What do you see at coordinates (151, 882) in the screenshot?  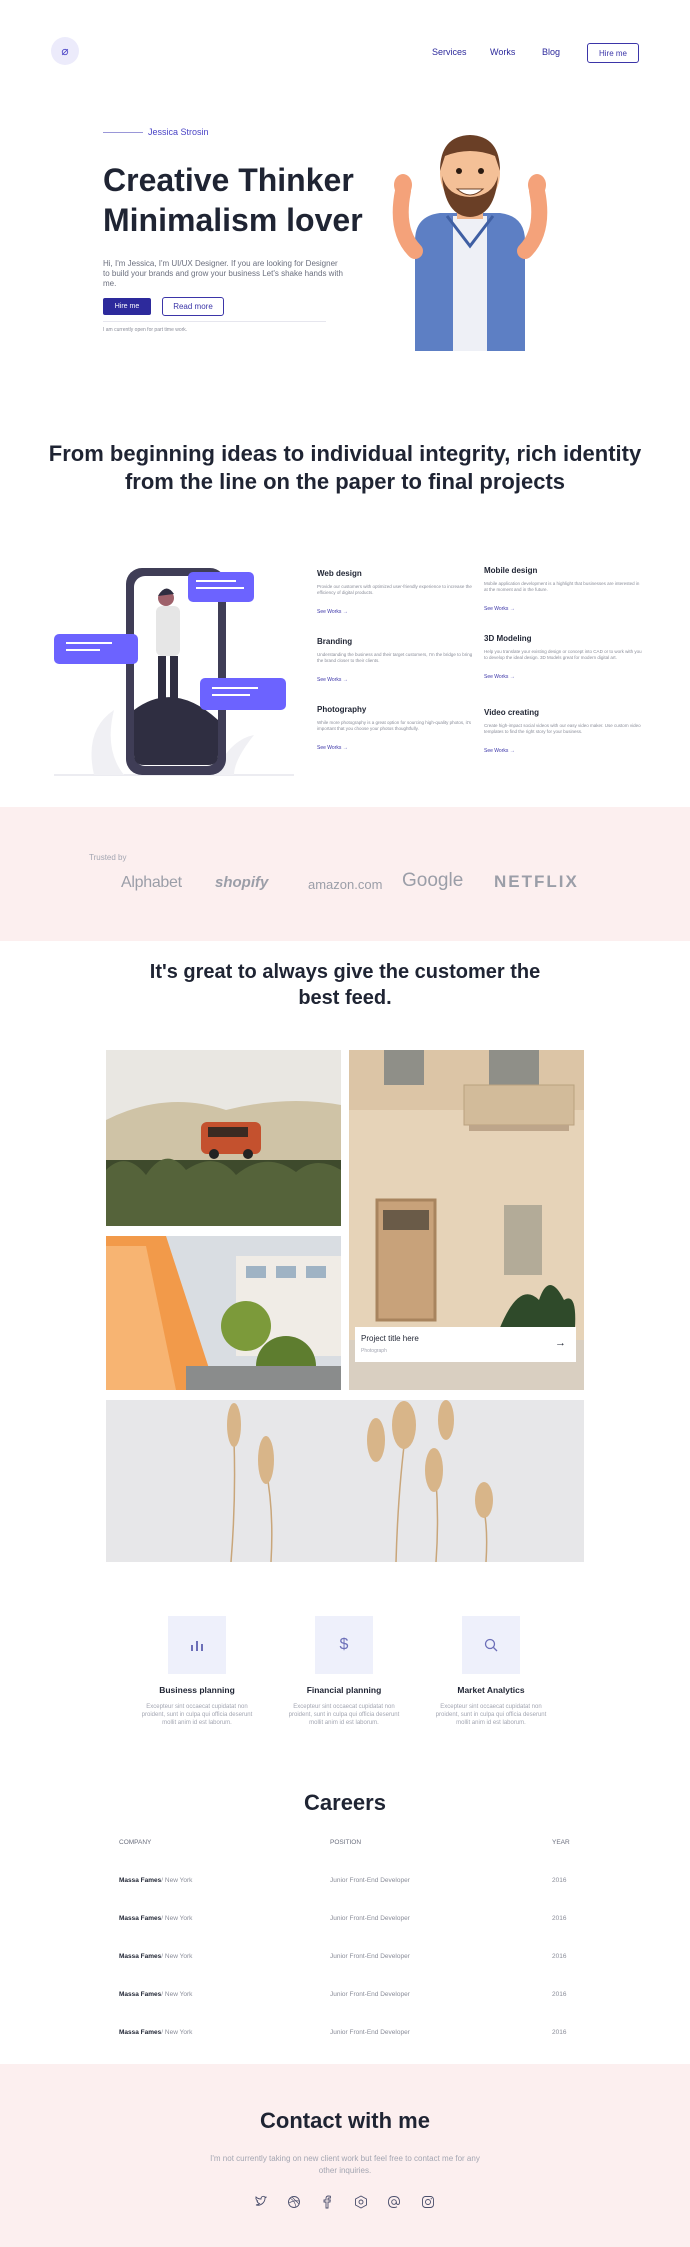 I see `brand-alphabet: Alphabet` at bounding box center [151, 882].